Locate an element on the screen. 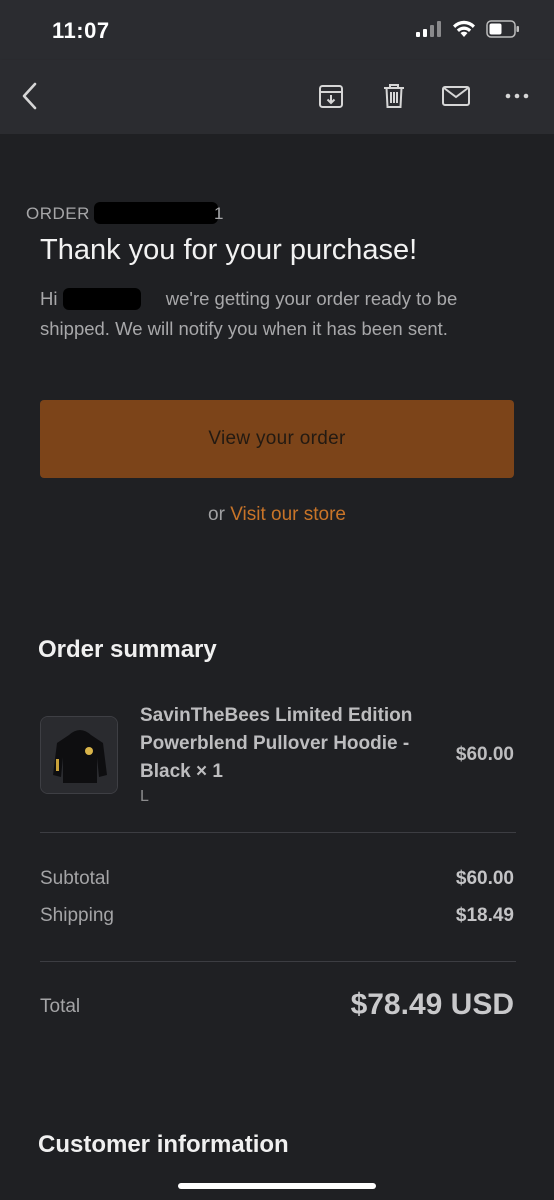 This screenshot has height=1200, width=554. mail-button is located at coordinates (456, 96).